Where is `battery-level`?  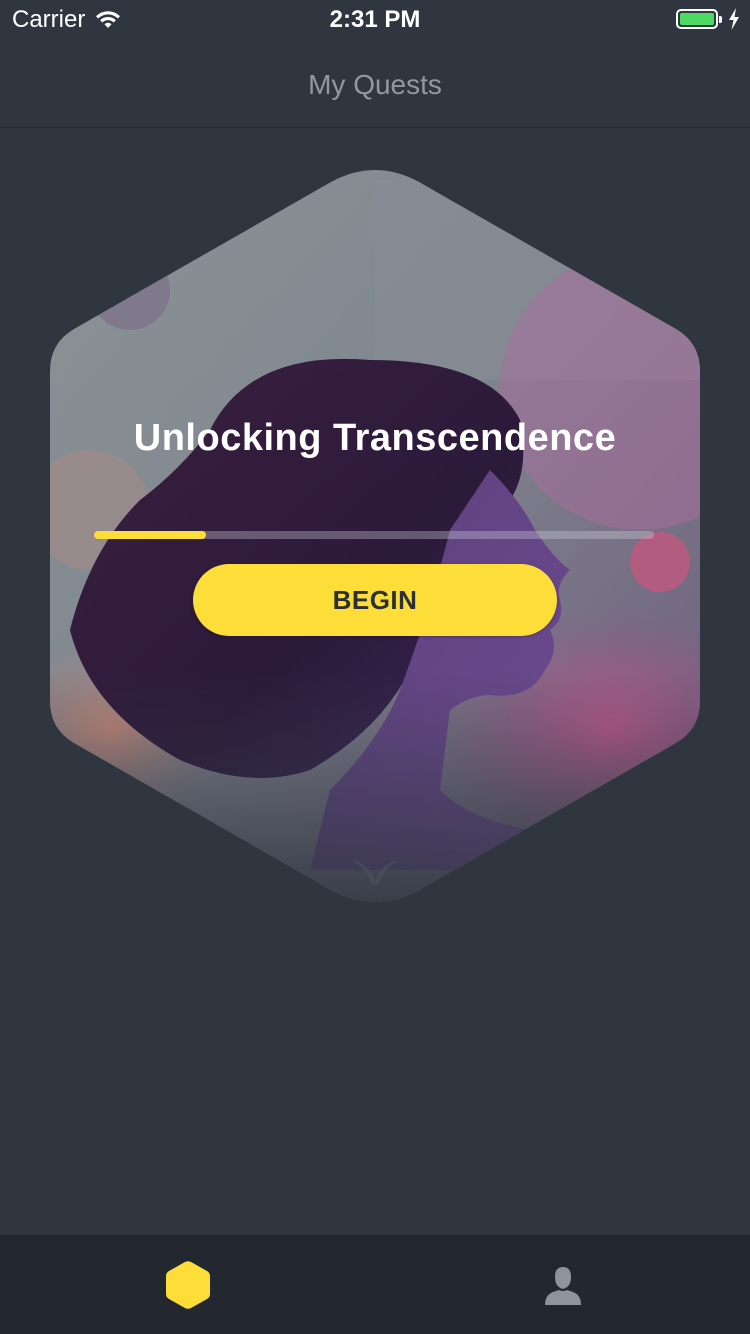
battery-level is located at coordinates (697, 19).